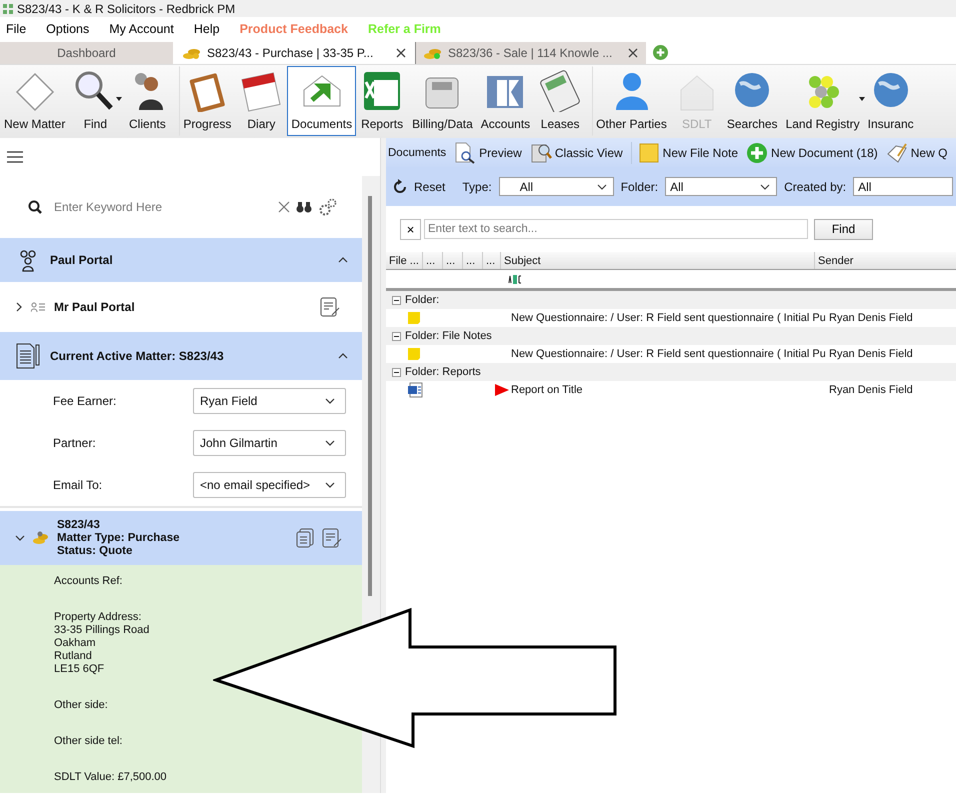 This screenshot has width=956, height=794. Describe the element at coordinates (94, 307) in the screenshot. I see `contact-name: Mr Paul Portal` at that location.